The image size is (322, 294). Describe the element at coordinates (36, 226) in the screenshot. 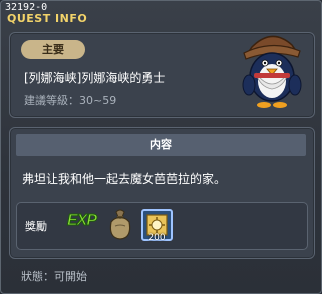

I see `reward-label: 獎勵` at that location.